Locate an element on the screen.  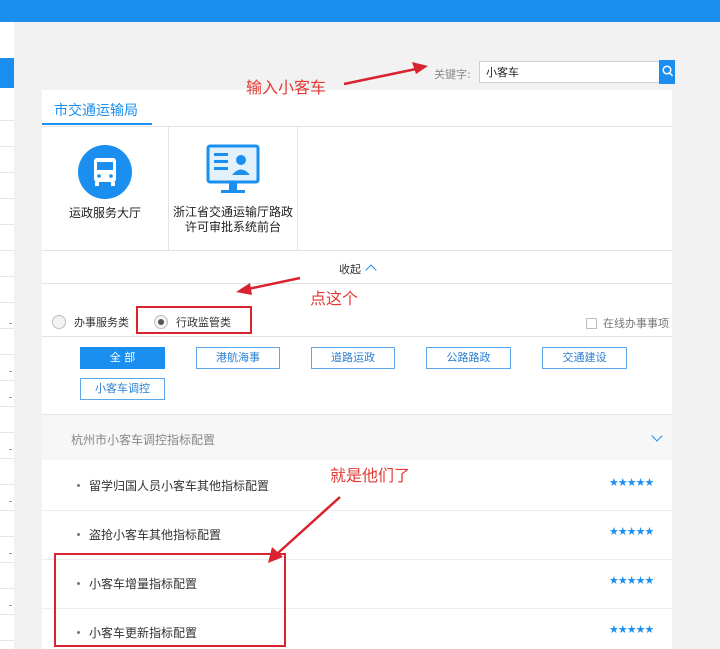
arrow-to-search is located at coordinates (380, 76).